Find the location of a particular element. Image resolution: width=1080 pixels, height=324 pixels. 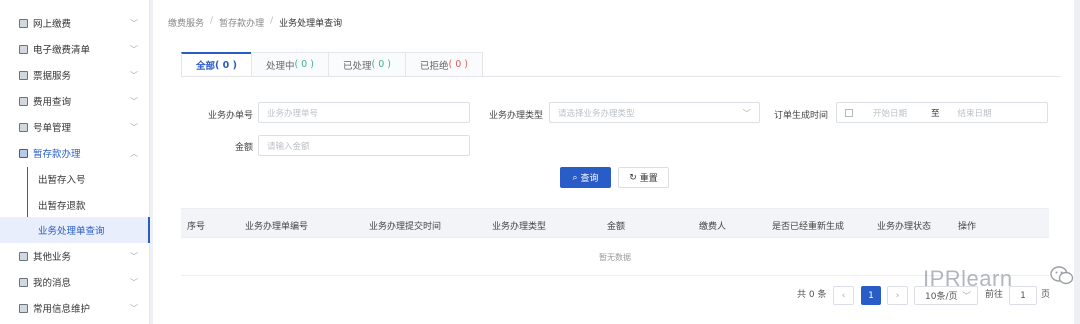

order-no-input: 业务办理单号 is located at coordinates (364, 112).